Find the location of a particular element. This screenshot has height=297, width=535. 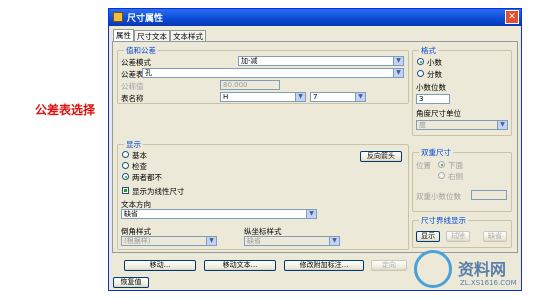

witness-line-display-group: 尺寸界线显示 显示 拭除 缺省 is located at coordinates (462, 231).